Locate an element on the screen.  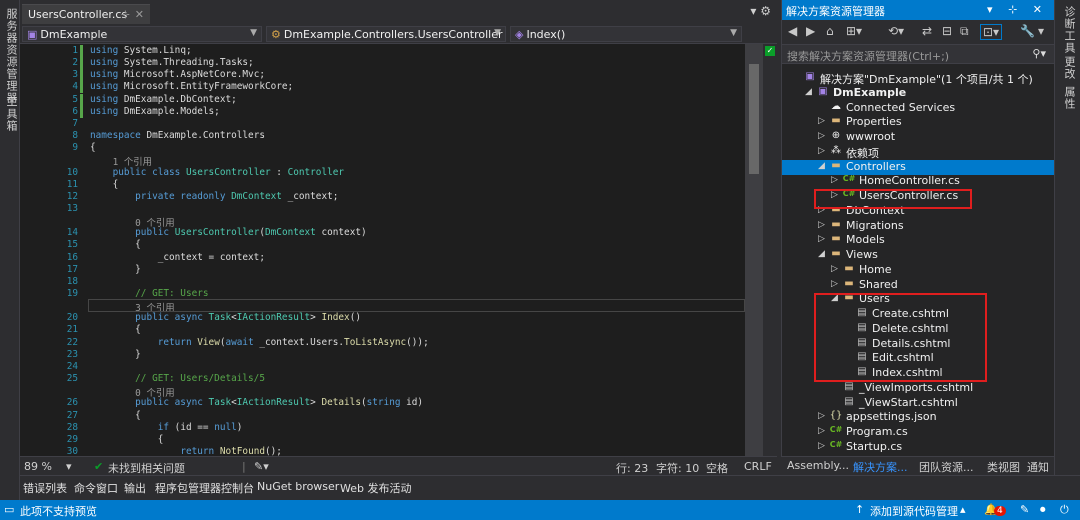
code-line: 11 { is located at coordinates (382, 185).